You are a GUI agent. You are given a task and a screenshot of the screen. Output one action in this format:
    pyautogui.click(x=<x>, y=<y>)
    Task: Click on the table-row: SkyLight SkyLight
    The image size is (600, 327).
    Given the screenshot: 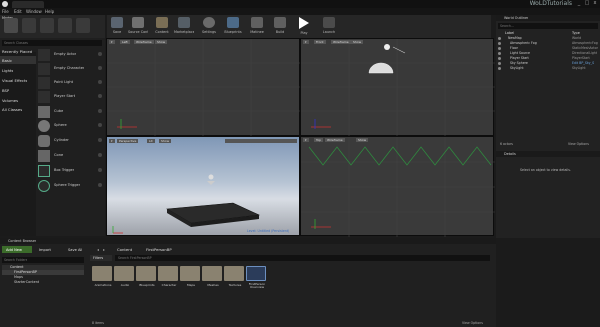 What is the action you would take?
    pyautogui.click(x=548, y=68)
    